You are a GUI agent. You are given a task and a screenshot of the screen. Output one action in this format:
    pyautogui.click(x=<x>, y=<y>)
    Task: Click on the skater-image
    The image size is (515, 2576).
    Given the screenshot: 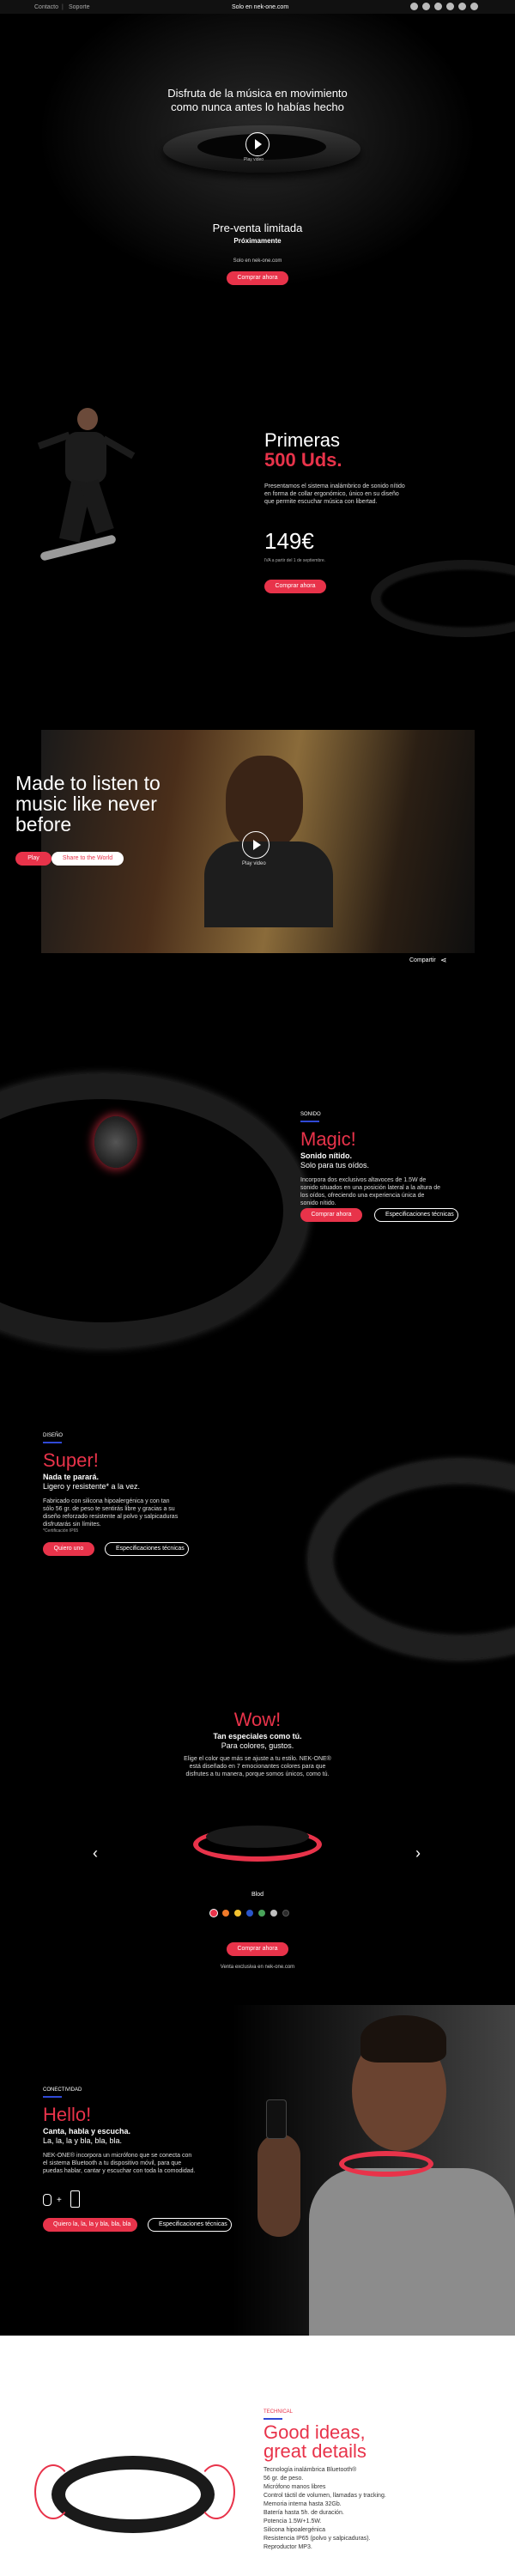 What is the action you would take?
    pyautogui.click(x=90, y=492)
    